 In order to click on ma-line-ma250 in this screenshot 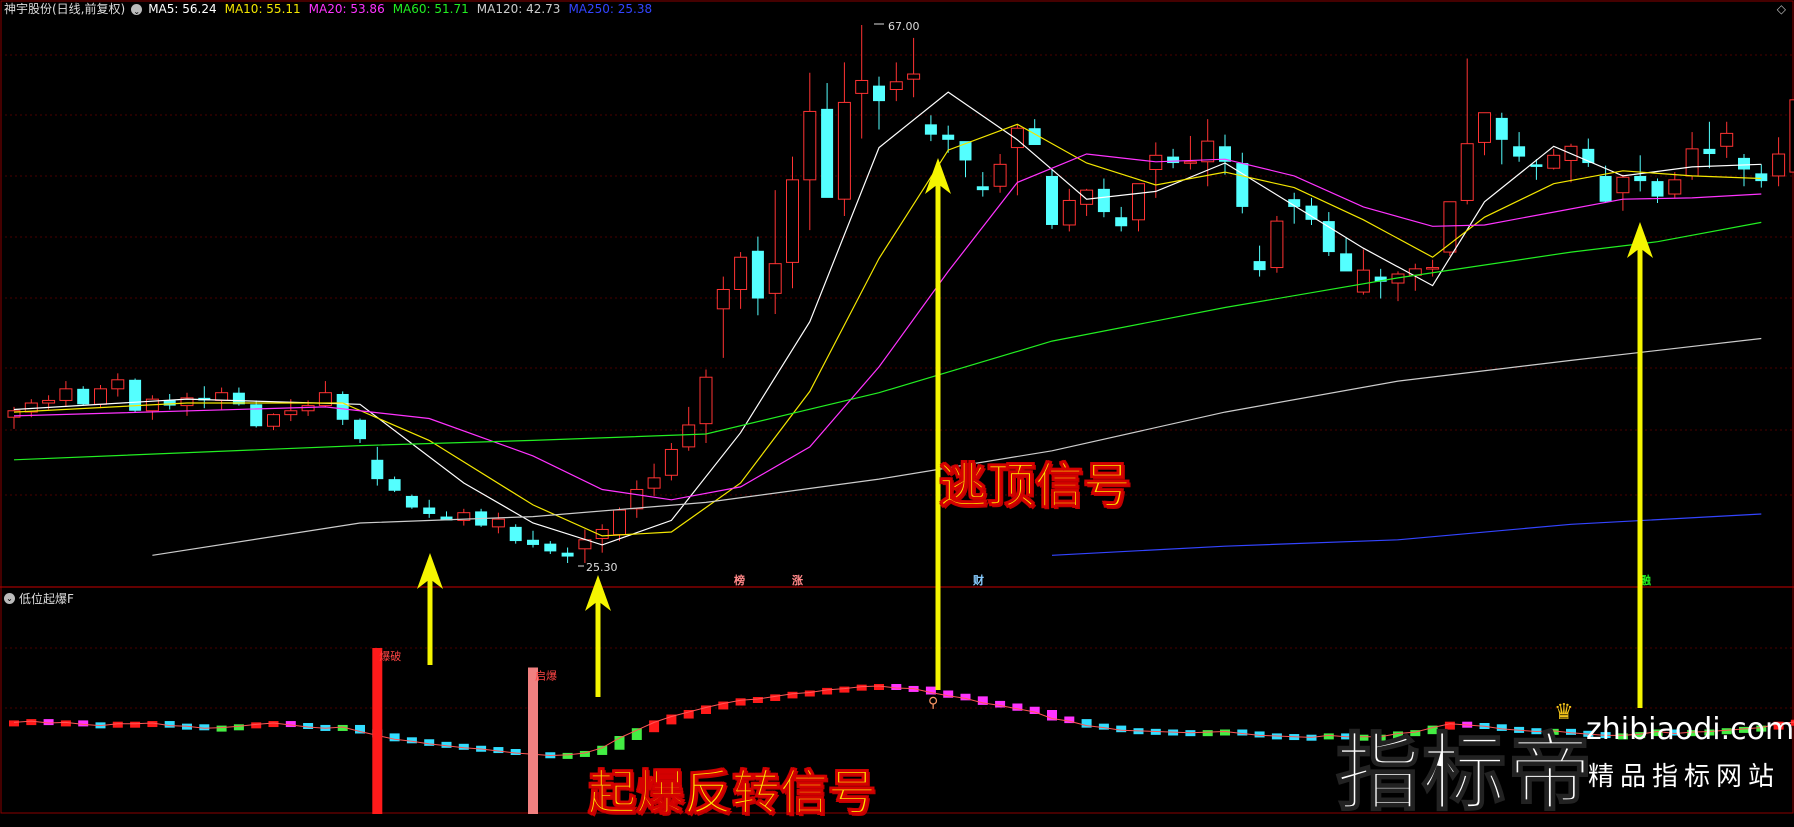, I will do `click(1406, 534)`.